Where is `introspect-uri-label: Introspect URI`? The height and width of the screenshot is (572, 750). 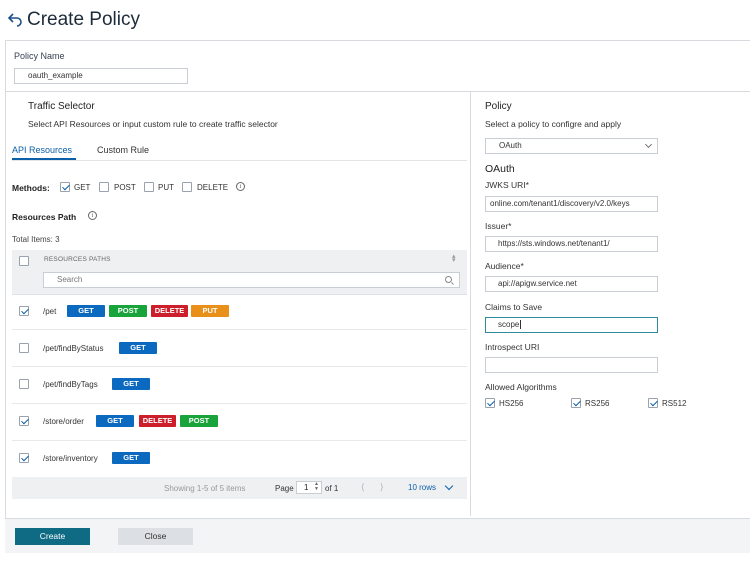 introspect-uri-label: Introspect URI is located at coordinates (512, 347).